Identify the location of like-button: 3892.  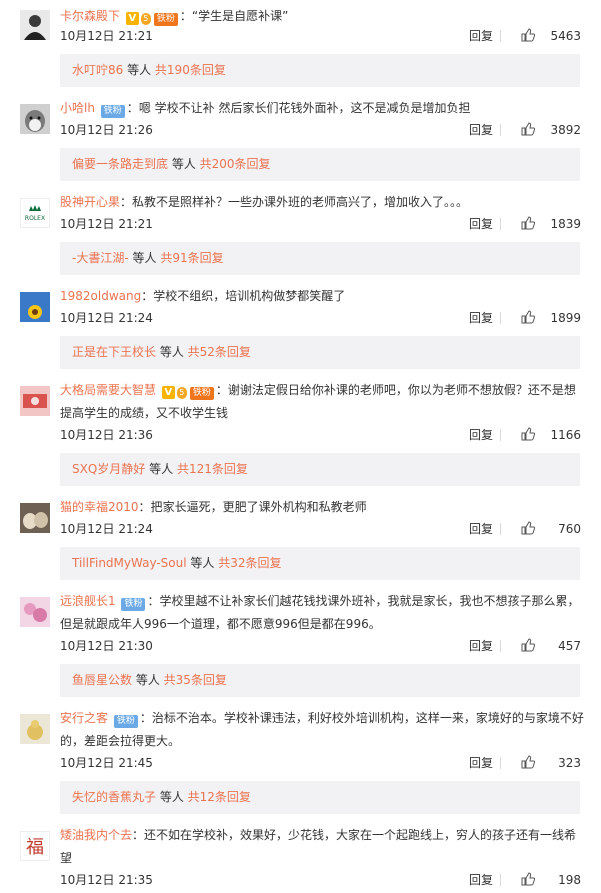
(547, 130).